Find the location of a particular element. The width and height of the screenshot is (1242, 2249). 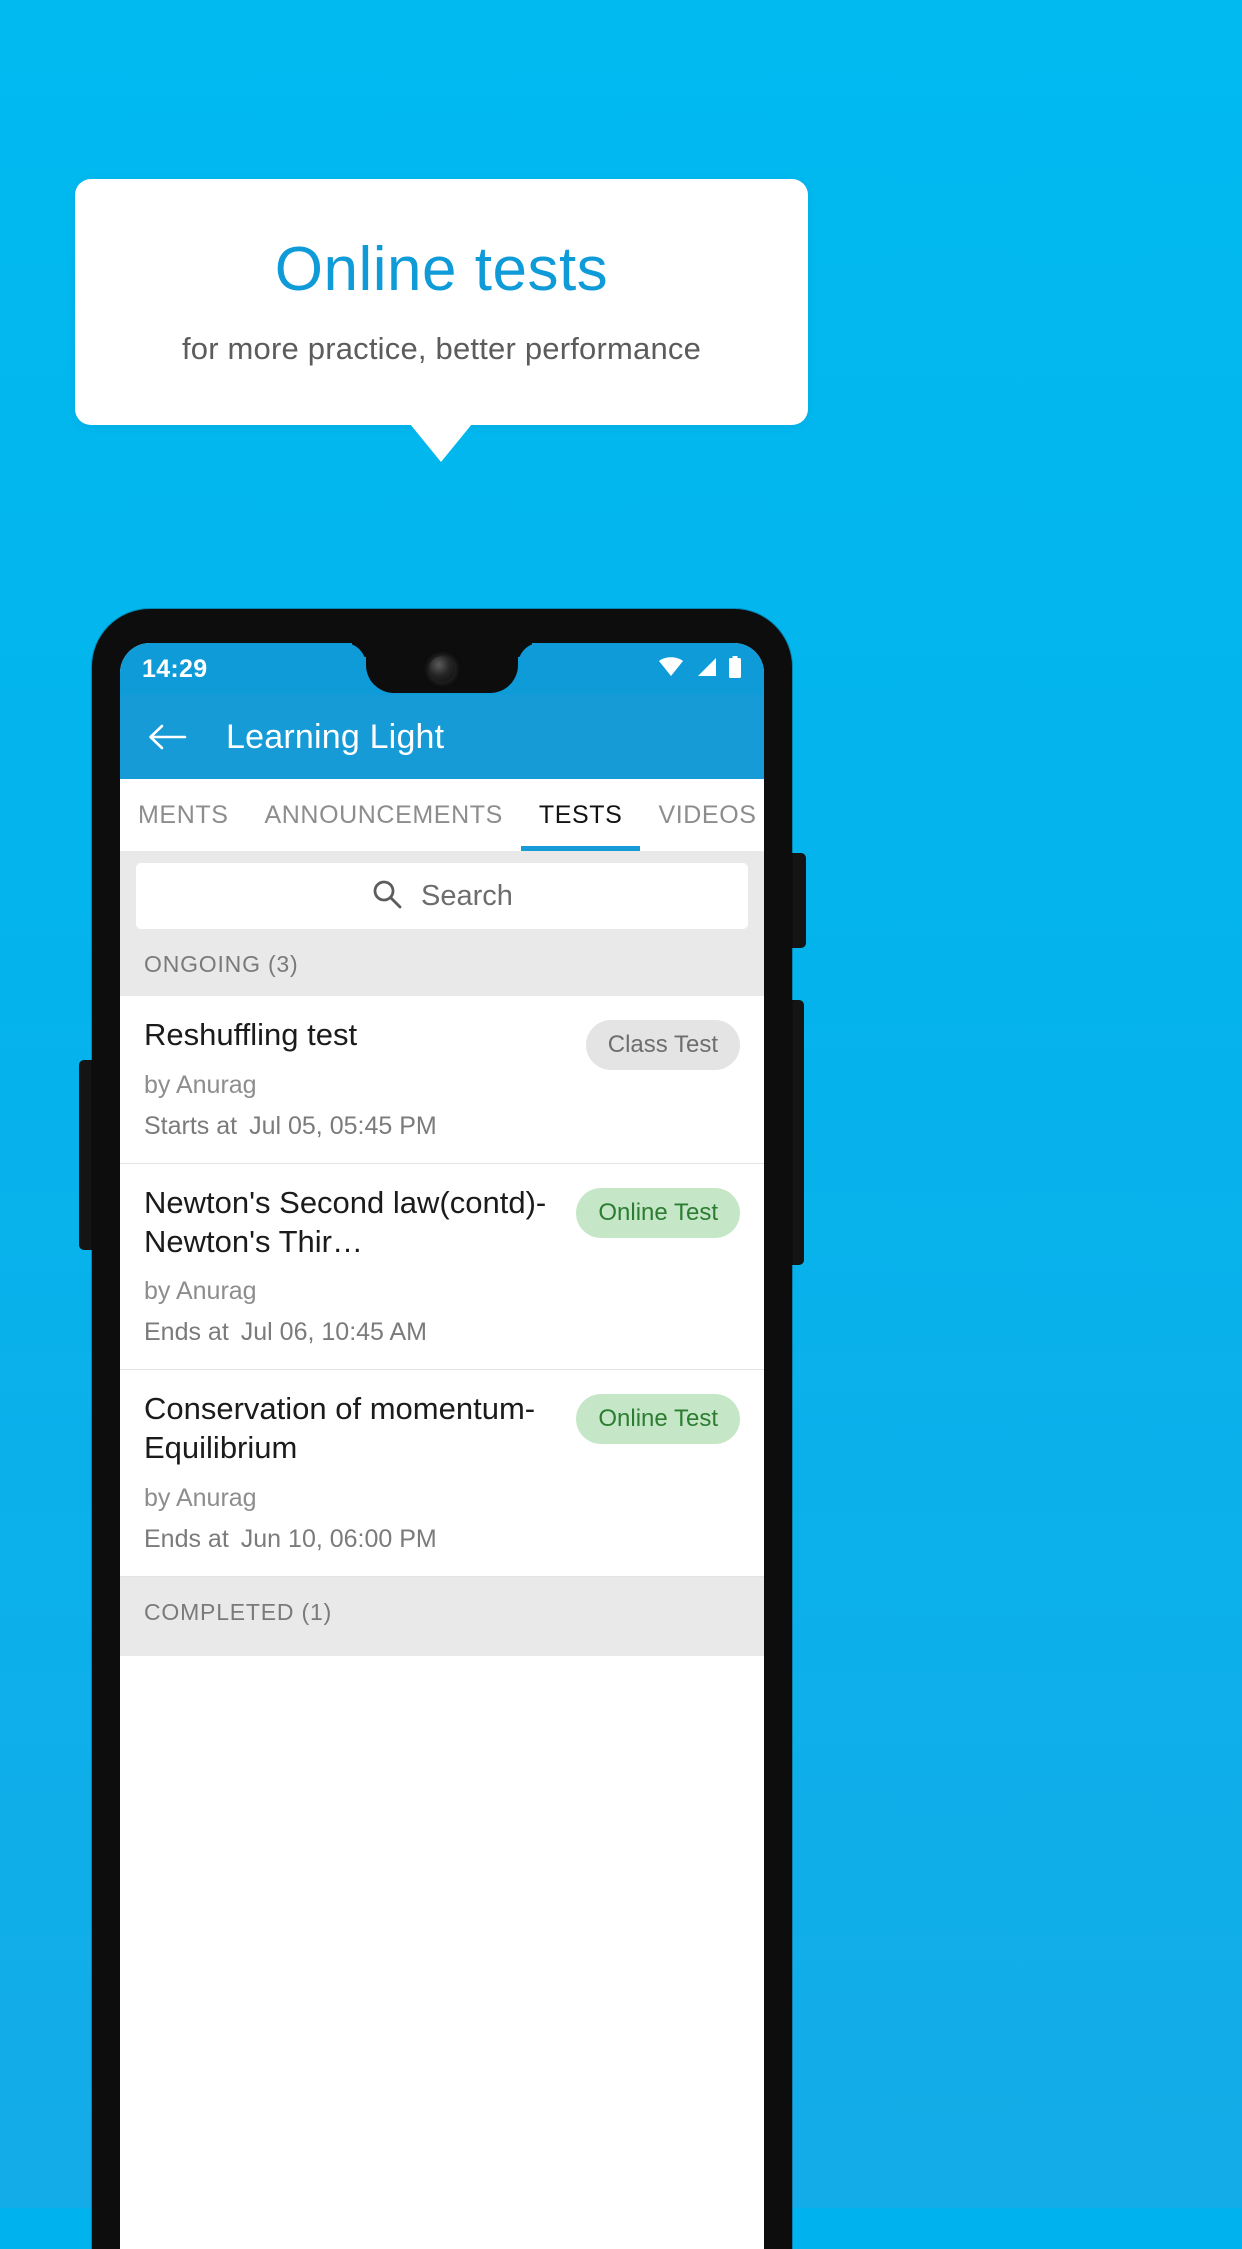

front-camera is located at coordinates (442, 669).